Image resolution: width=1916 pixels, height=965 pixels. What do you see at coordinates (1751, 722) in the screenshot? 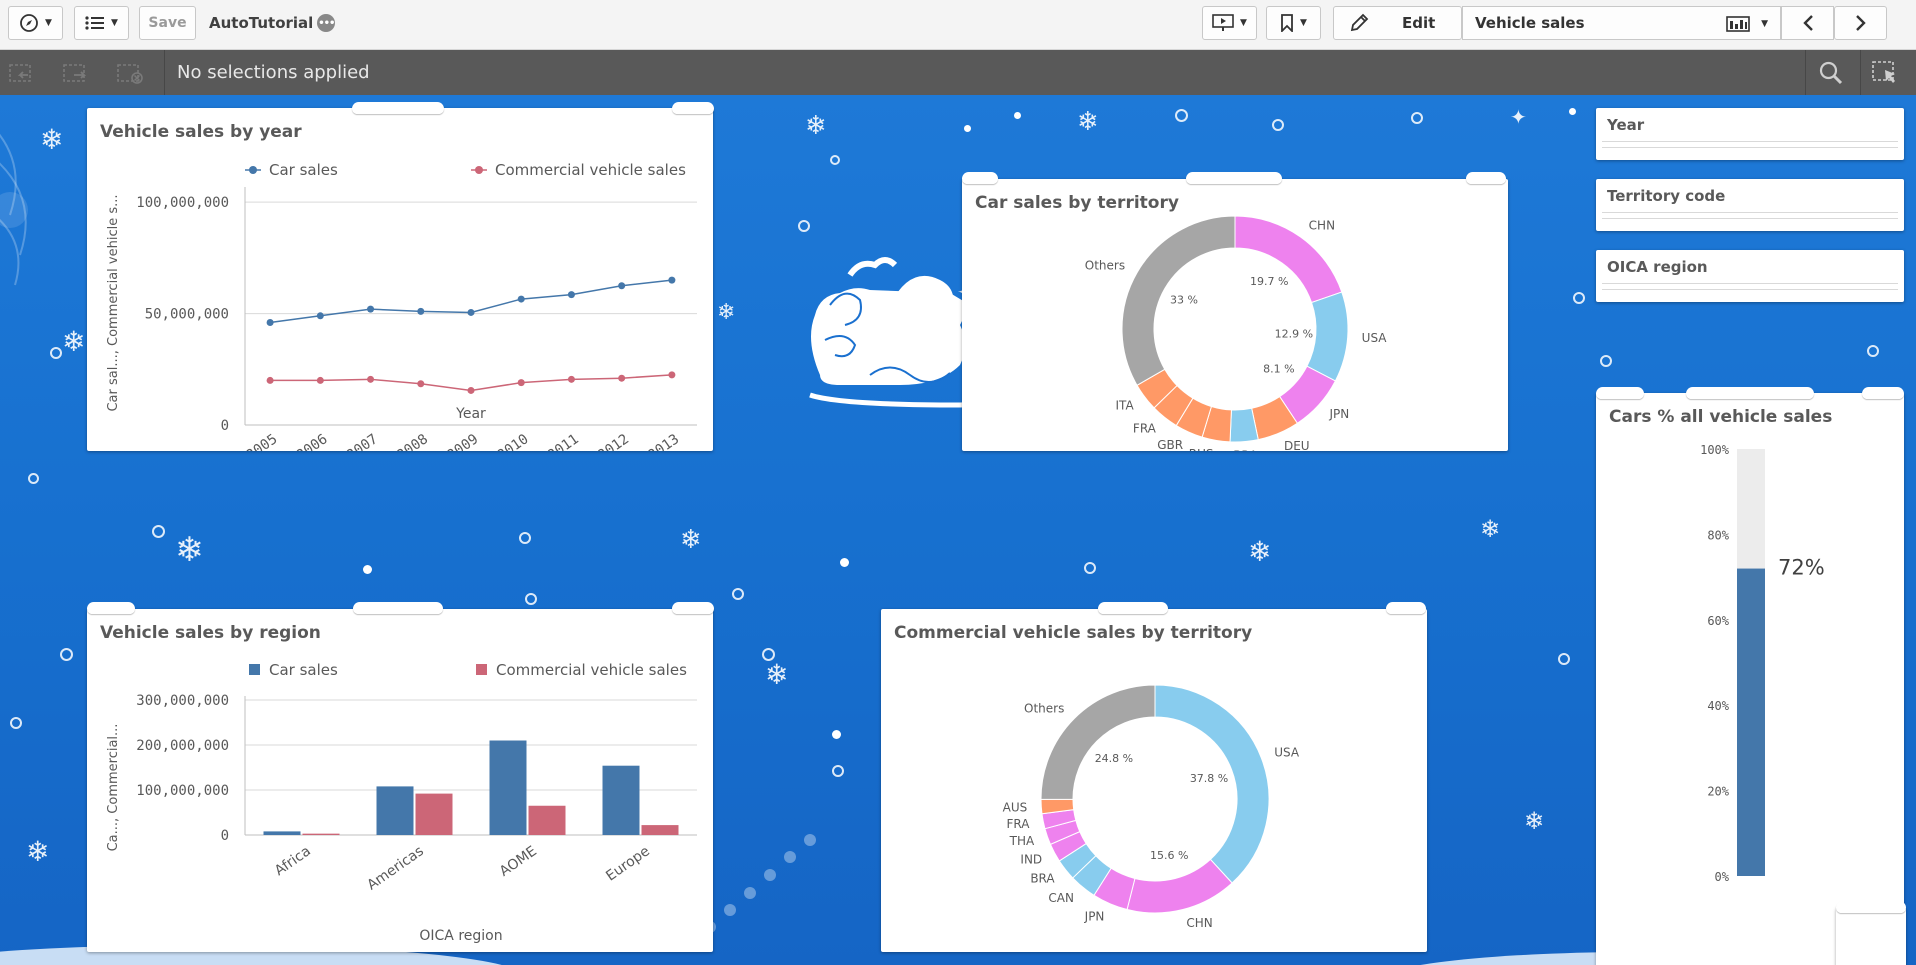
I see `gauge-fill` at bounding box center [1751, 722].